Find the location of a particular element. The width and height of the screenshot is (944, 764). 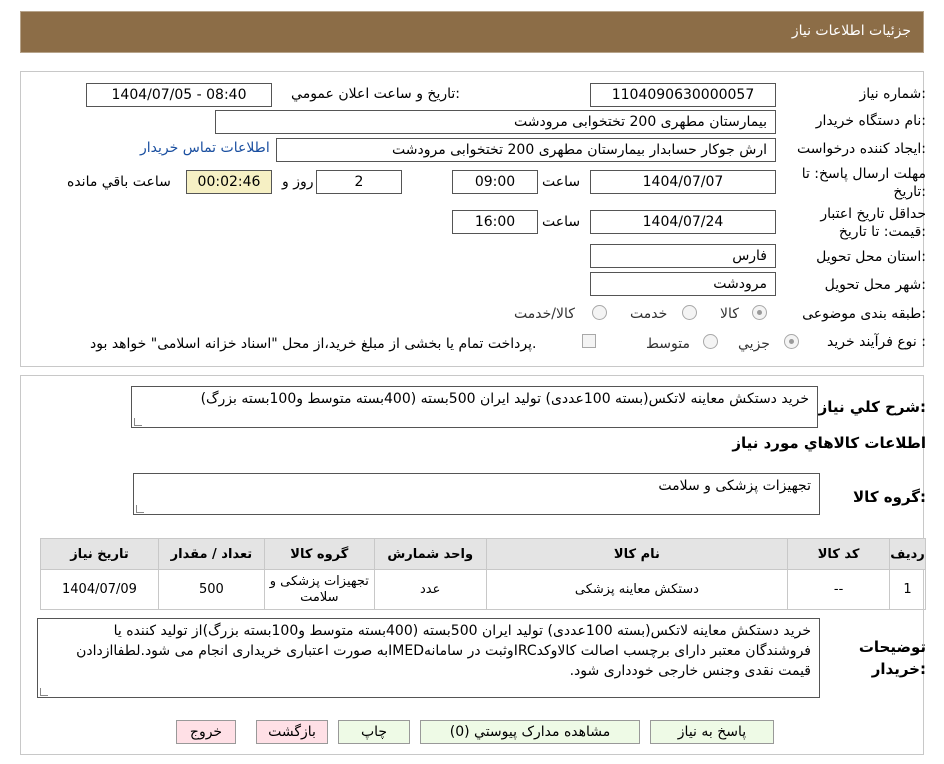

category-option-goods: کالا is located at coordinates (729, 314).